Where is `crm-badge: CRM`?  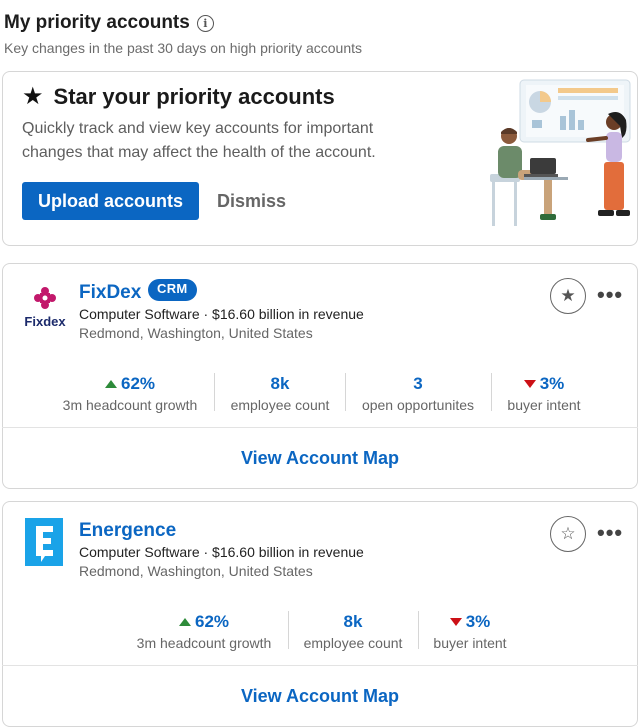 crm-badge: CRM is located at coordinates (172, 290).